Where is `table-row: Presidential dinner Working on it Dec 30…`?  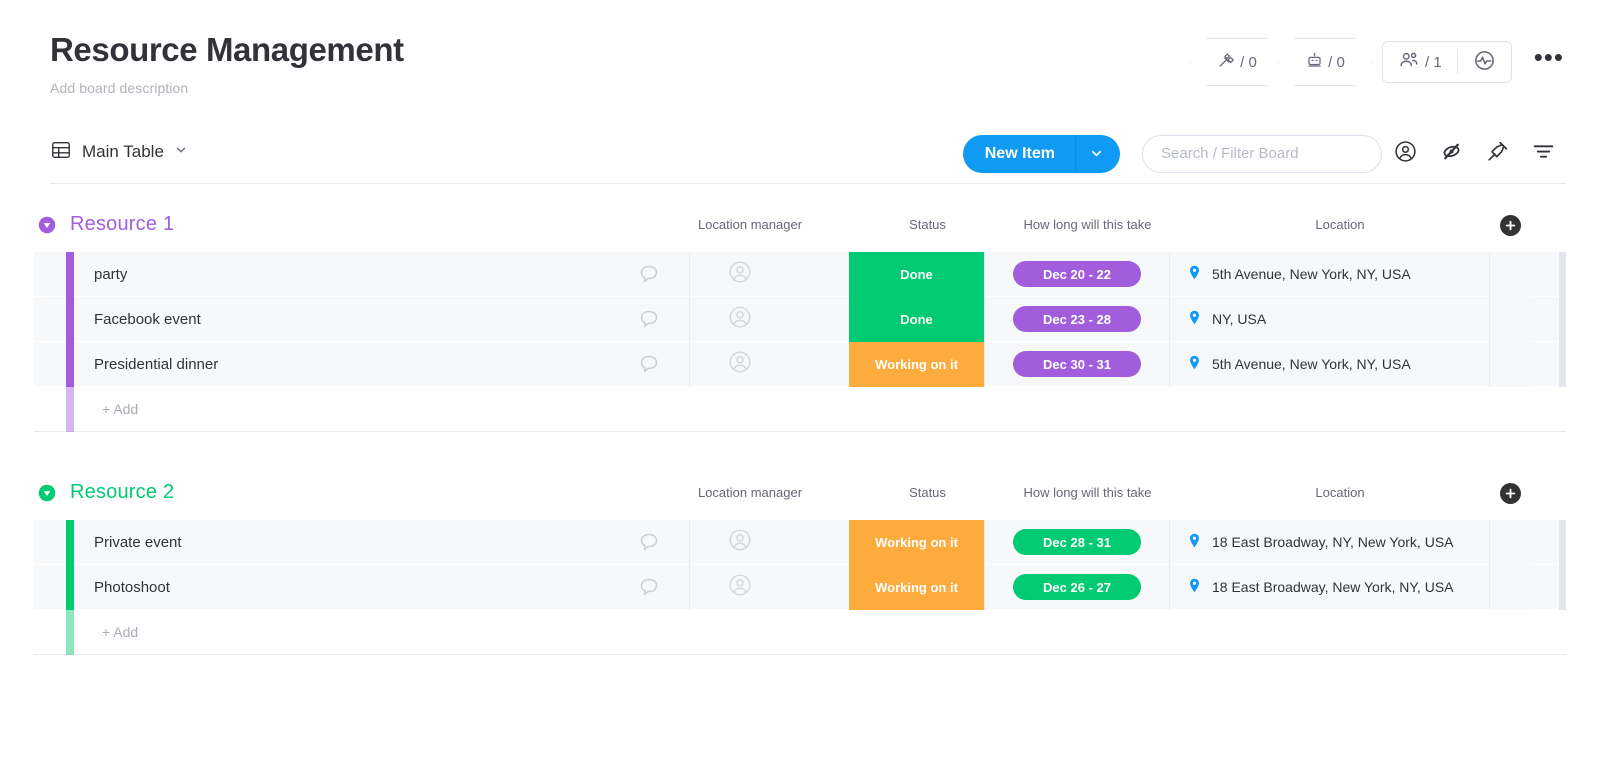
table-row: Presidential dinner Working on it Dec 30… is located at coordinates (800, 364).